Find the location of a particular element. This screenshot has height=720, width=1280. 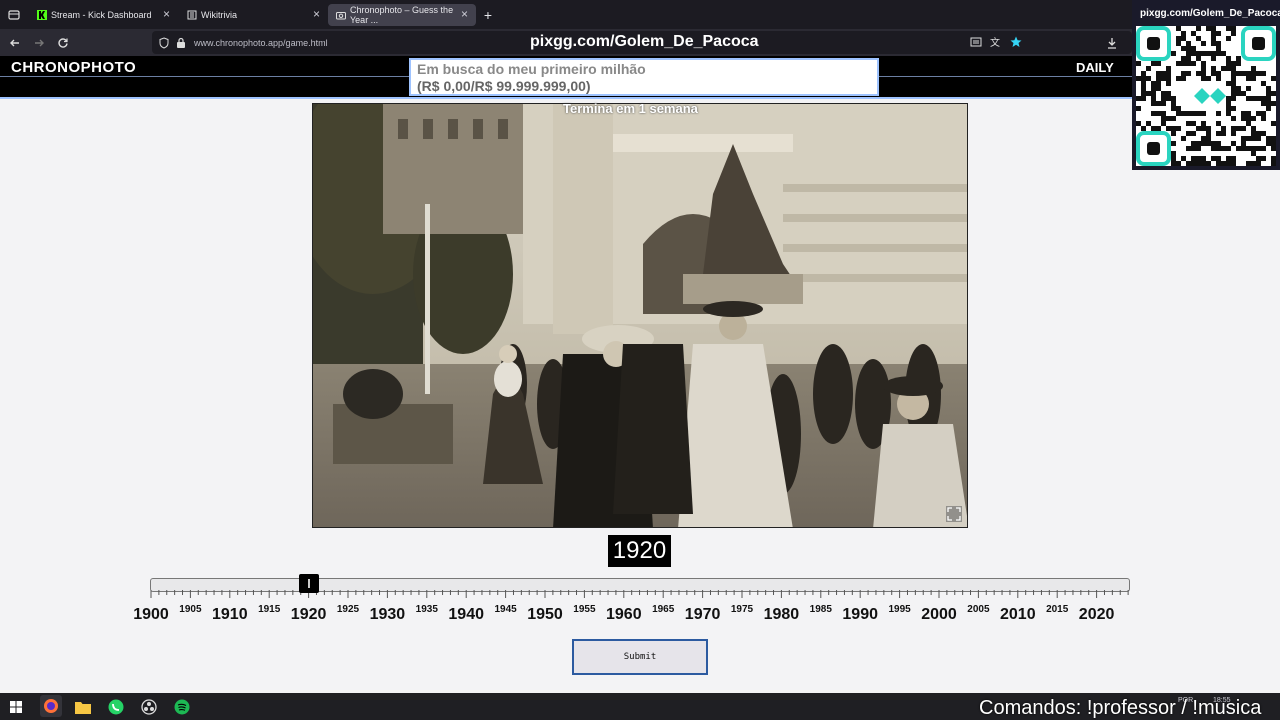

tab-label: Stream - Kick Dashboard is located at coordinates (101, 14).